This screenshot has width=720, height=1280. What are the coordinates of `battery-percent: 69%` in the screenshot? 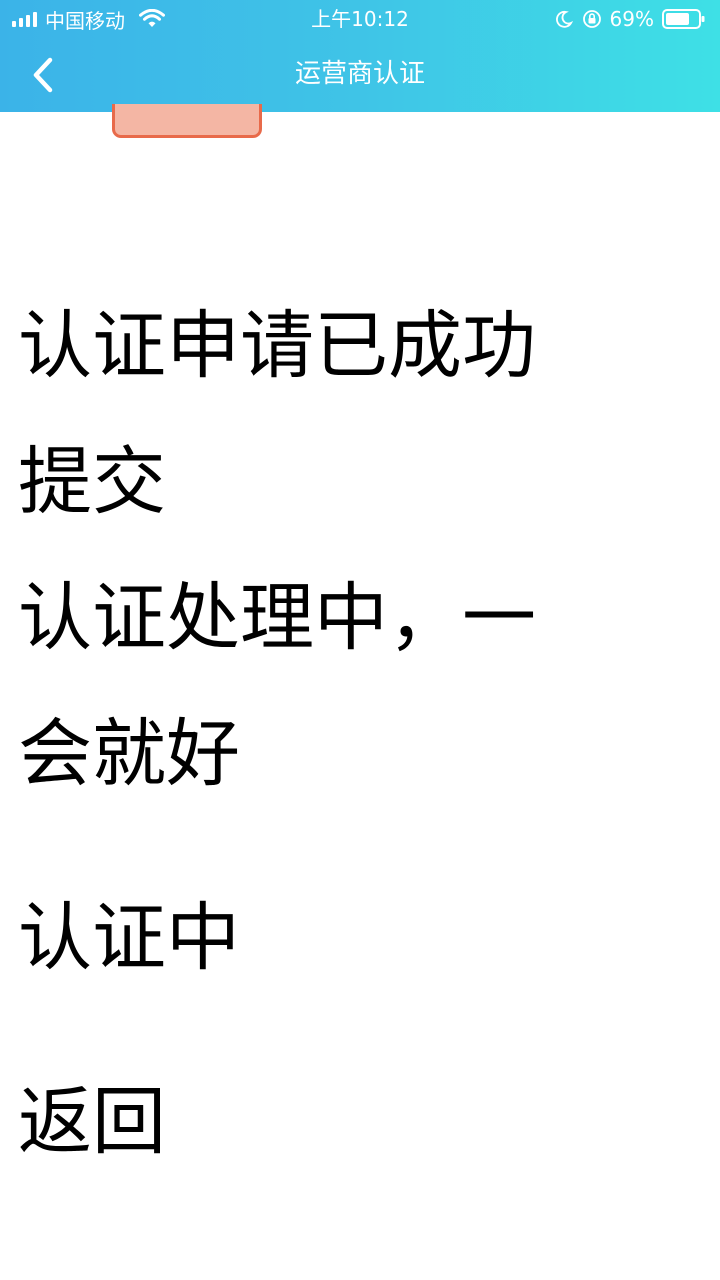 It's located at (631, 19).